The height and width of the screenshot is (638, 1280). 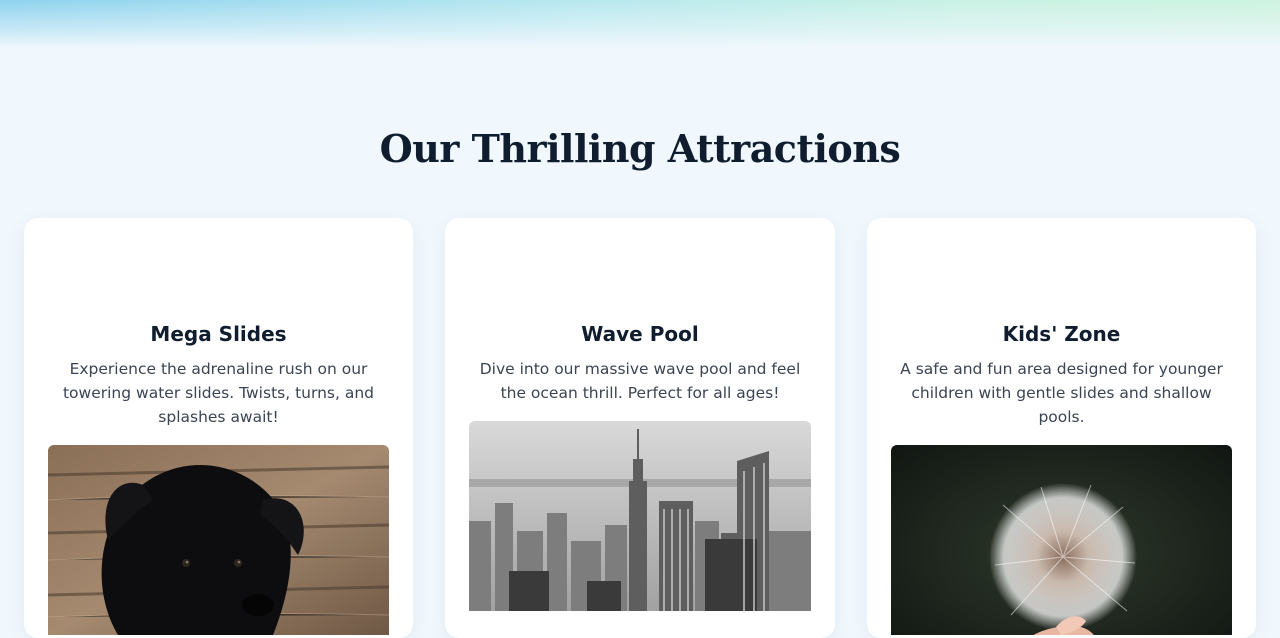 I want to click on black-puppy-photo, so click(x=218, y=540).